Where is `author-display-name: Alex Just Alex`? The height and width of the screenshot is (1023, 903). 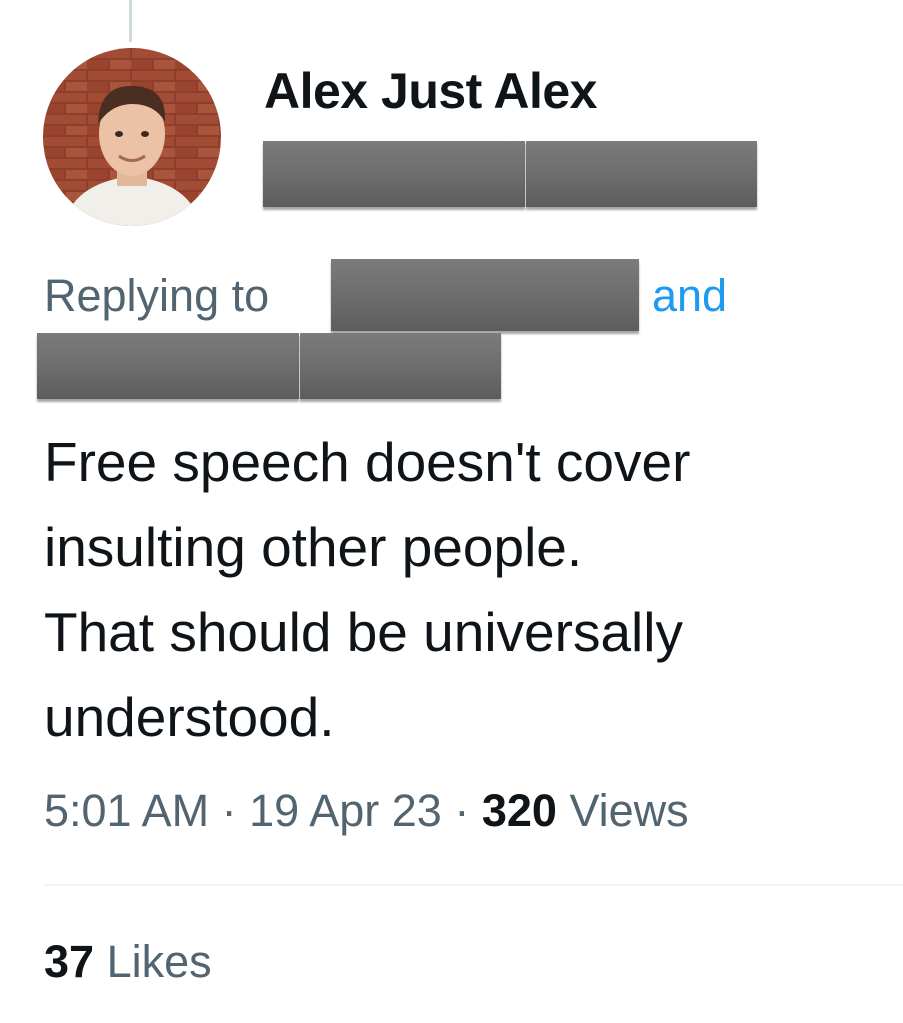
author-display-name: Alex Just Alex is located at coordinates (430, 91).